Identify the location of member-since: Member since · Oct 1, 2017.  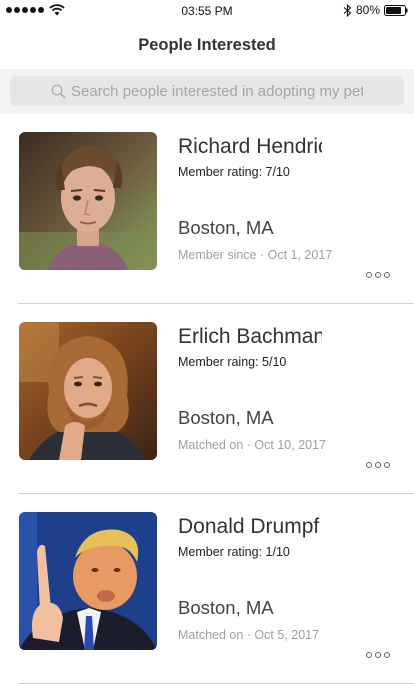
(255, 255).